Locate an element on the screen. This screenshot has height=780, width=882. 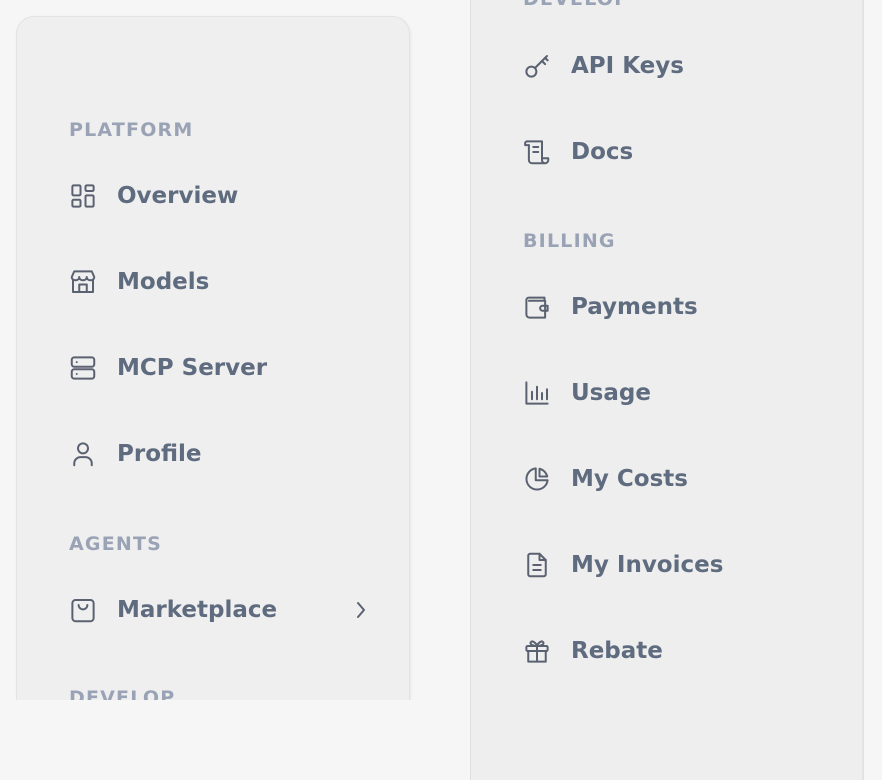
sidebar-item-my-costs: My Costs is located at coordinates (671, 479).